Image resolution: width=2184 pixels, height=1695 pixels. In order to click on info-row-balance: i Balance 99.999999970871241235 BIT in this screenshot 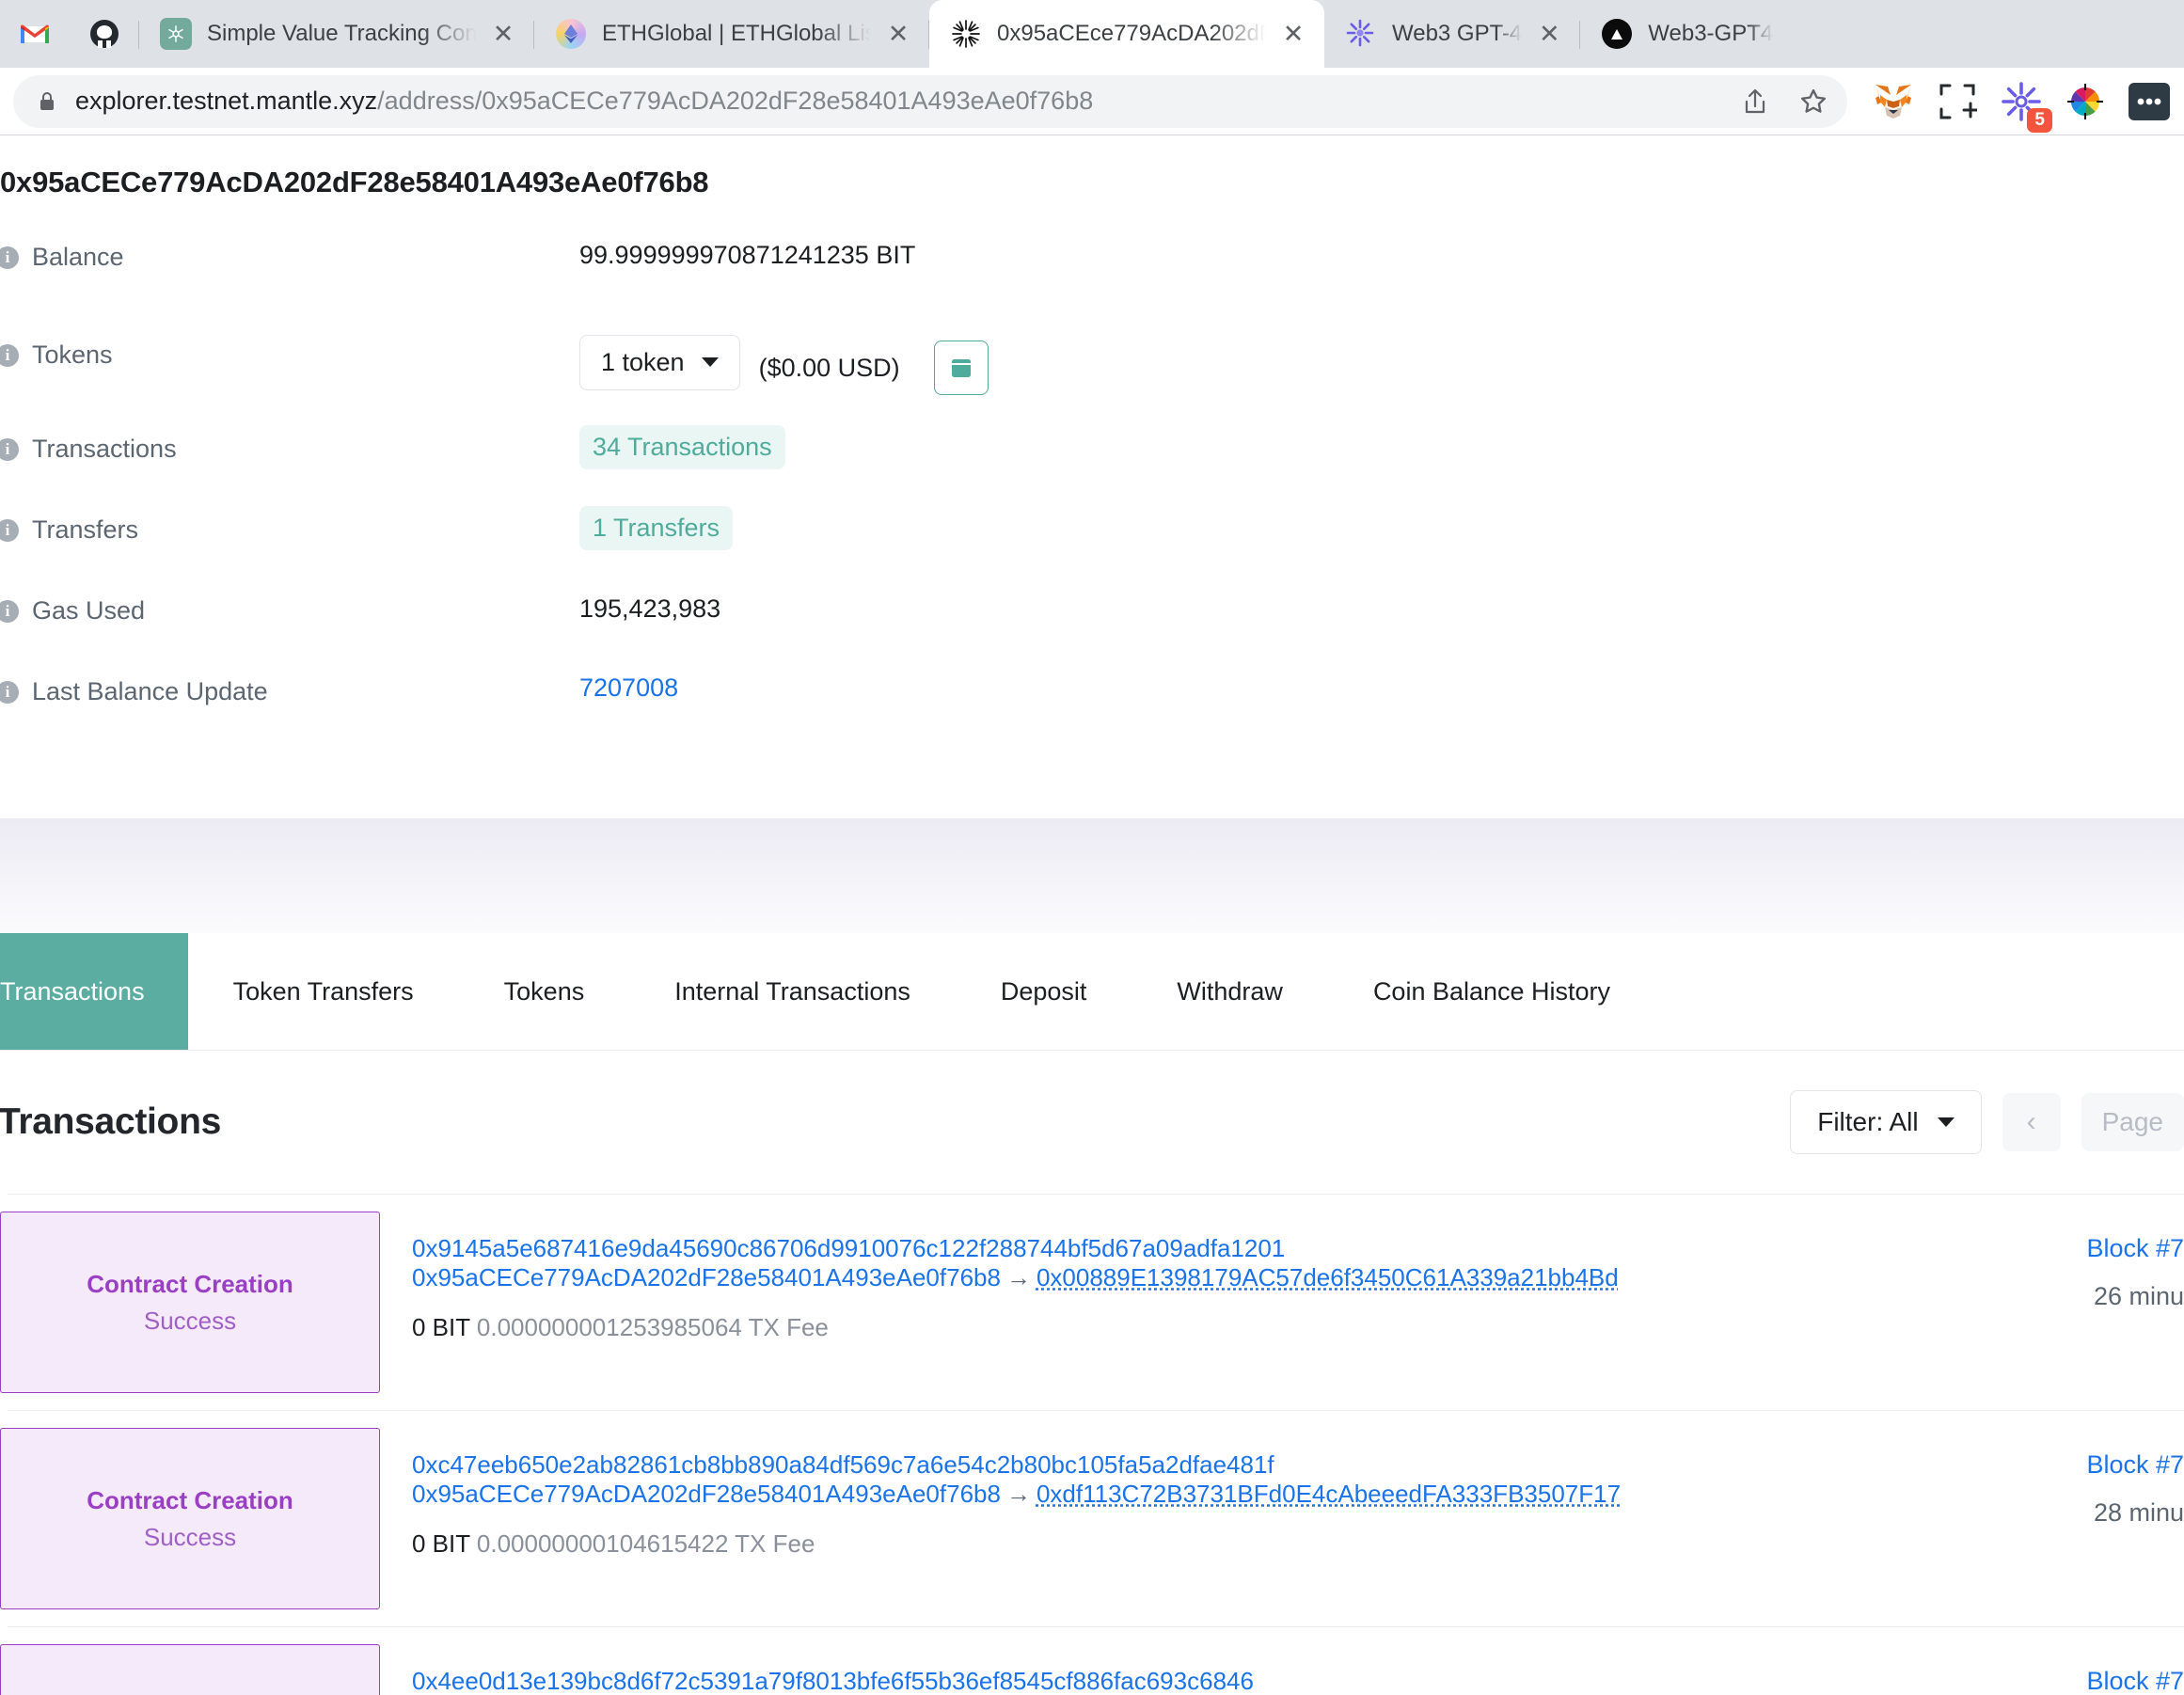, I will do `click(1092, 279)`.